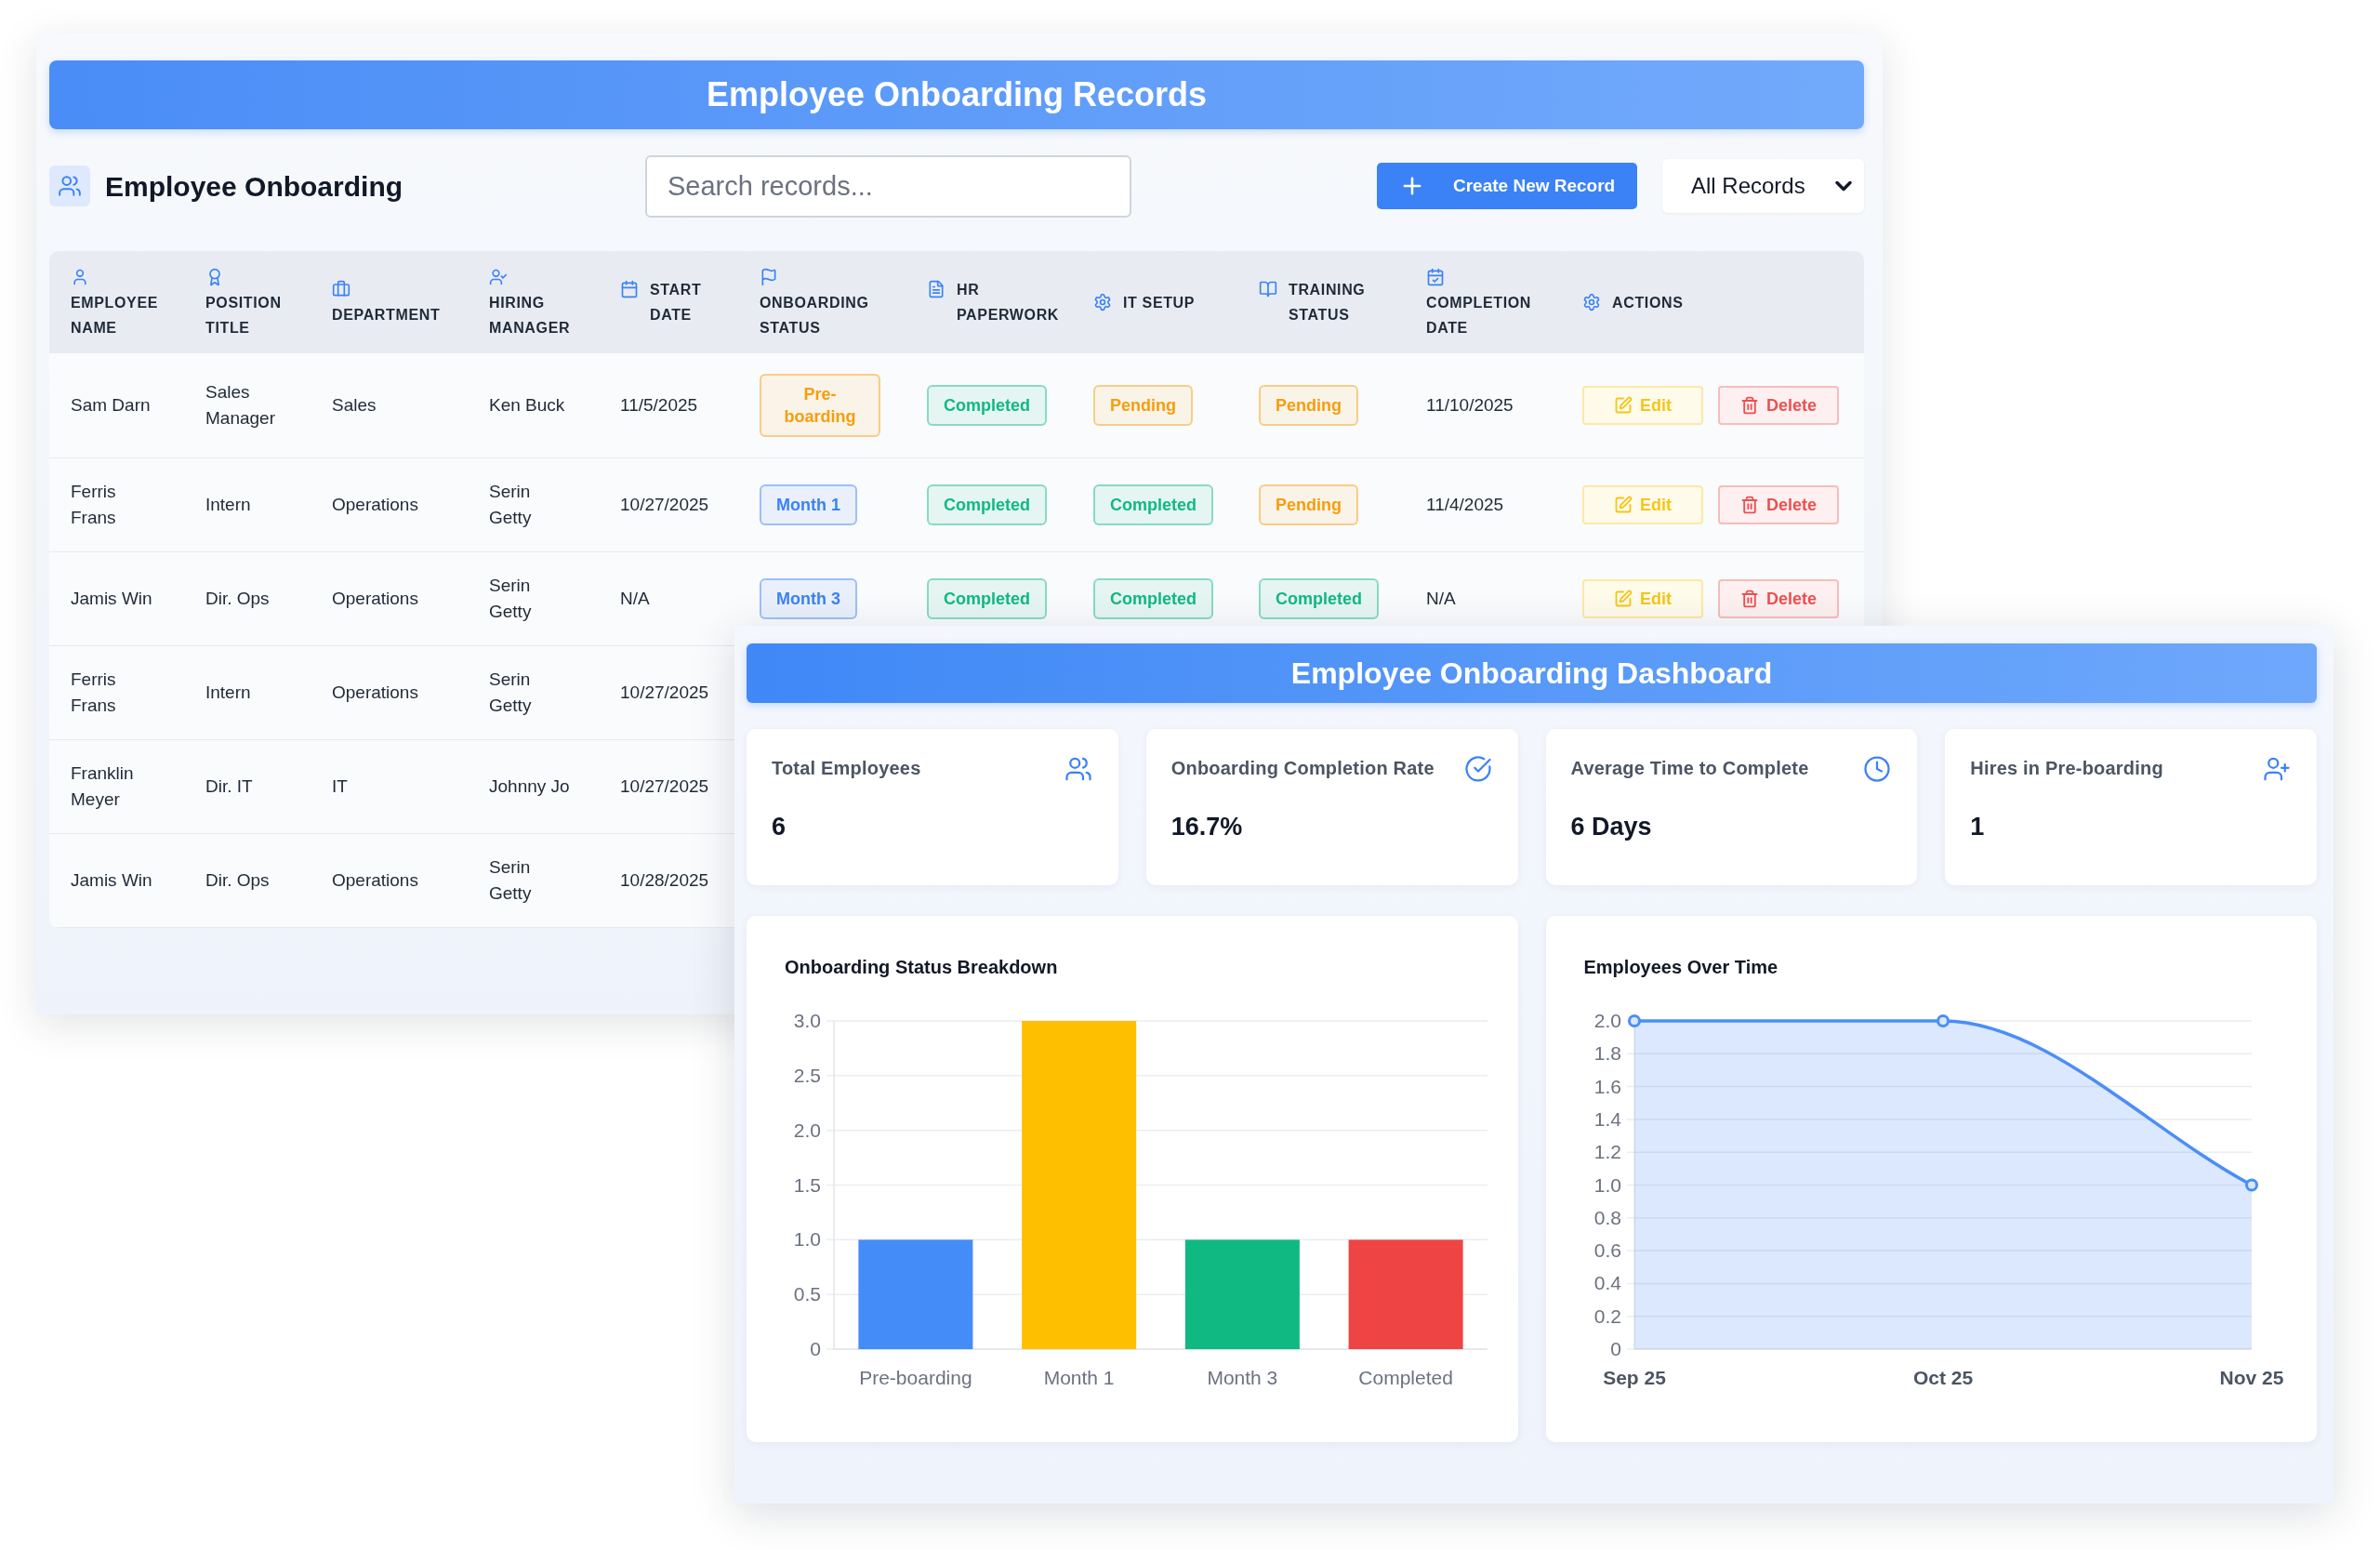 This screenshot has width=2380, height=1550. I want to click on column-header: HR PAPERWORK, so click(1008, 303).